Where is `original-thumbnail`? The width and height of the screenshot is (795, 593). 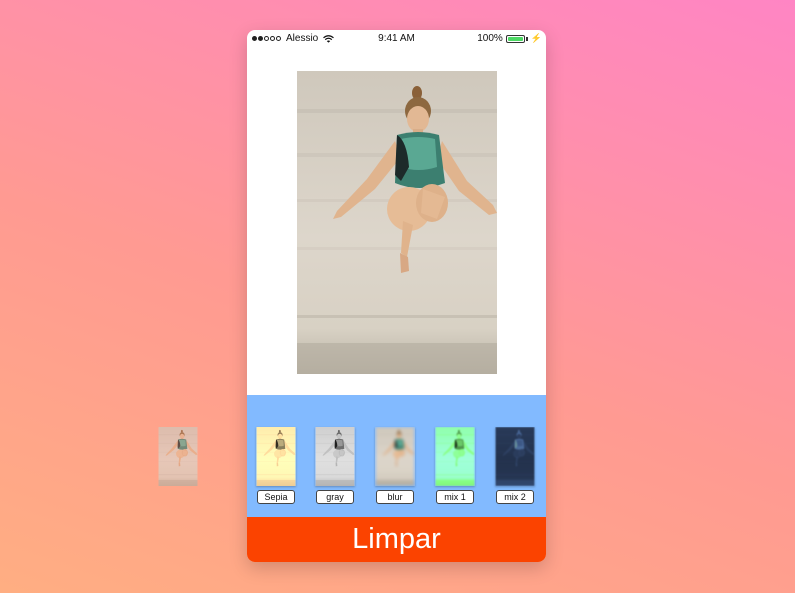 original-thumbnail is located at coordinates (178, 456).